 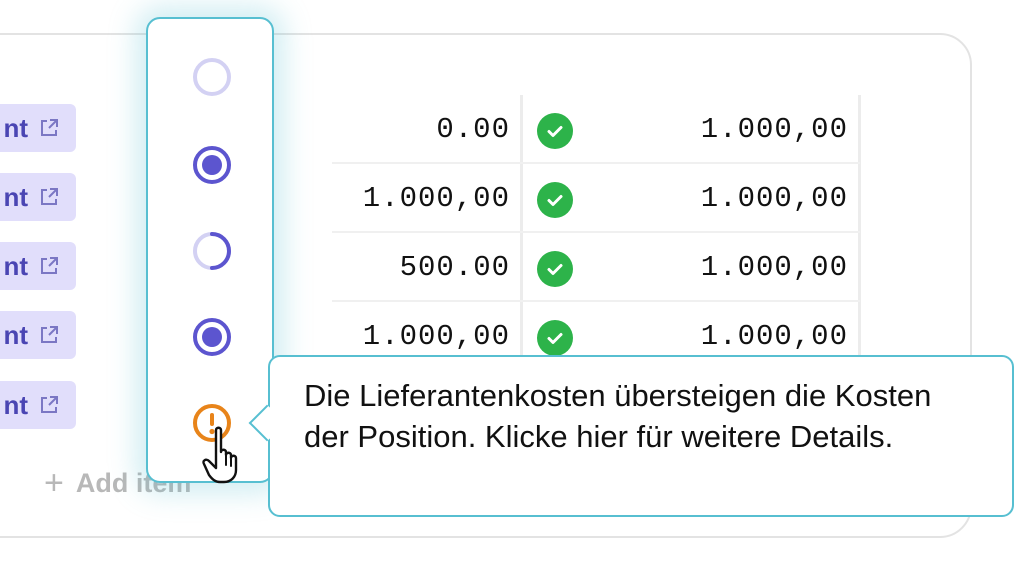 I want to click on empty-circle-icon, so click(x=212, y=77).